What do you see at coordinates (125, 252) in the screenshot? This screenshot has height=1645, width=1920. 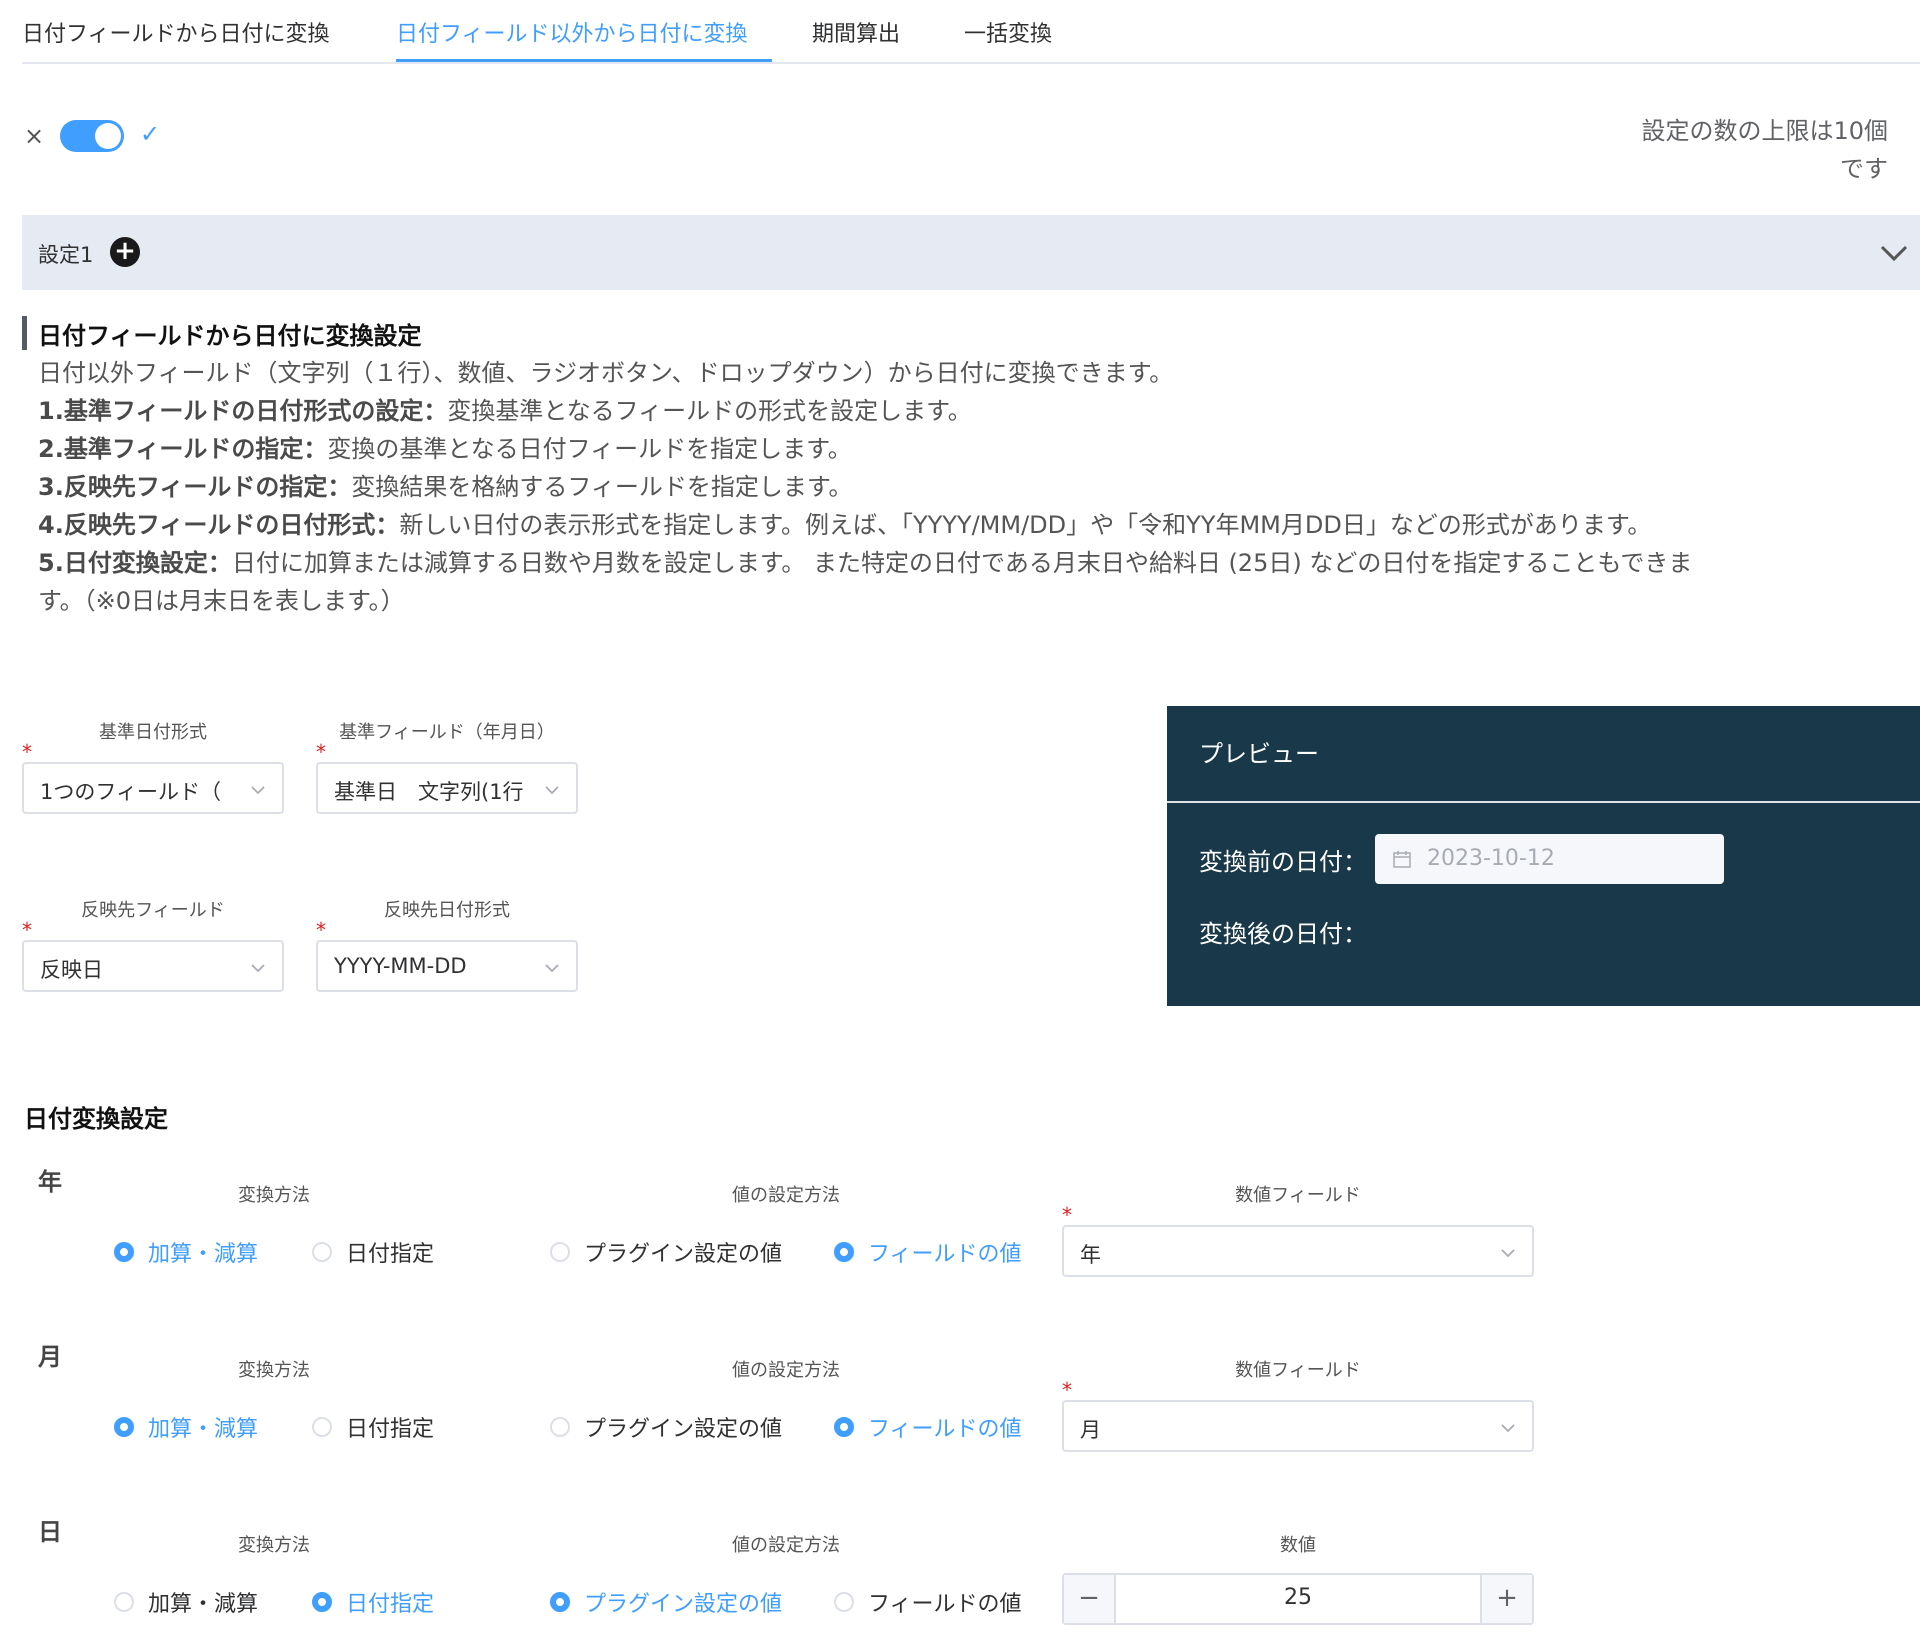 I see `add-setting-icon: +` at bounding box center [125, 252].